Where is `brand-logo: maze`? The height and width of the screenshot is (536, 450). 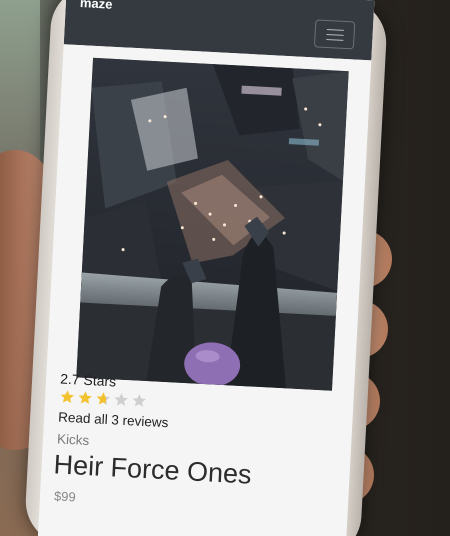 brand-logo: maze is located at coordinates (96, 6).